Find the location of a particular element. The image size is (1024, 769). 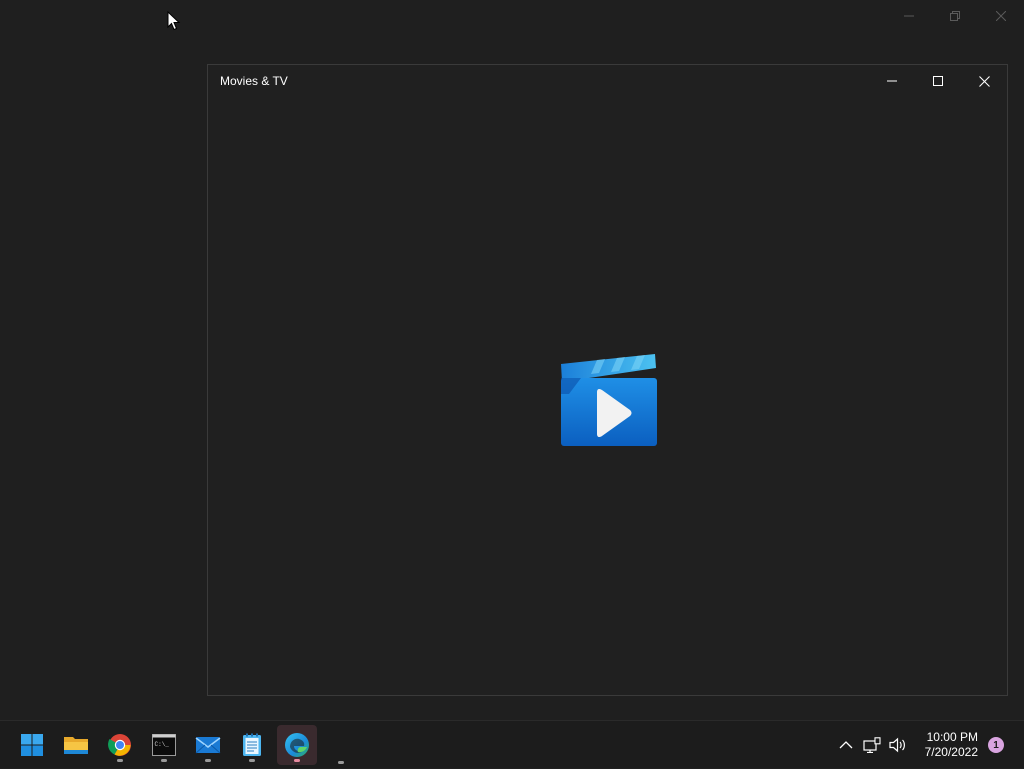

close-button is located at coordinates (984, 81).